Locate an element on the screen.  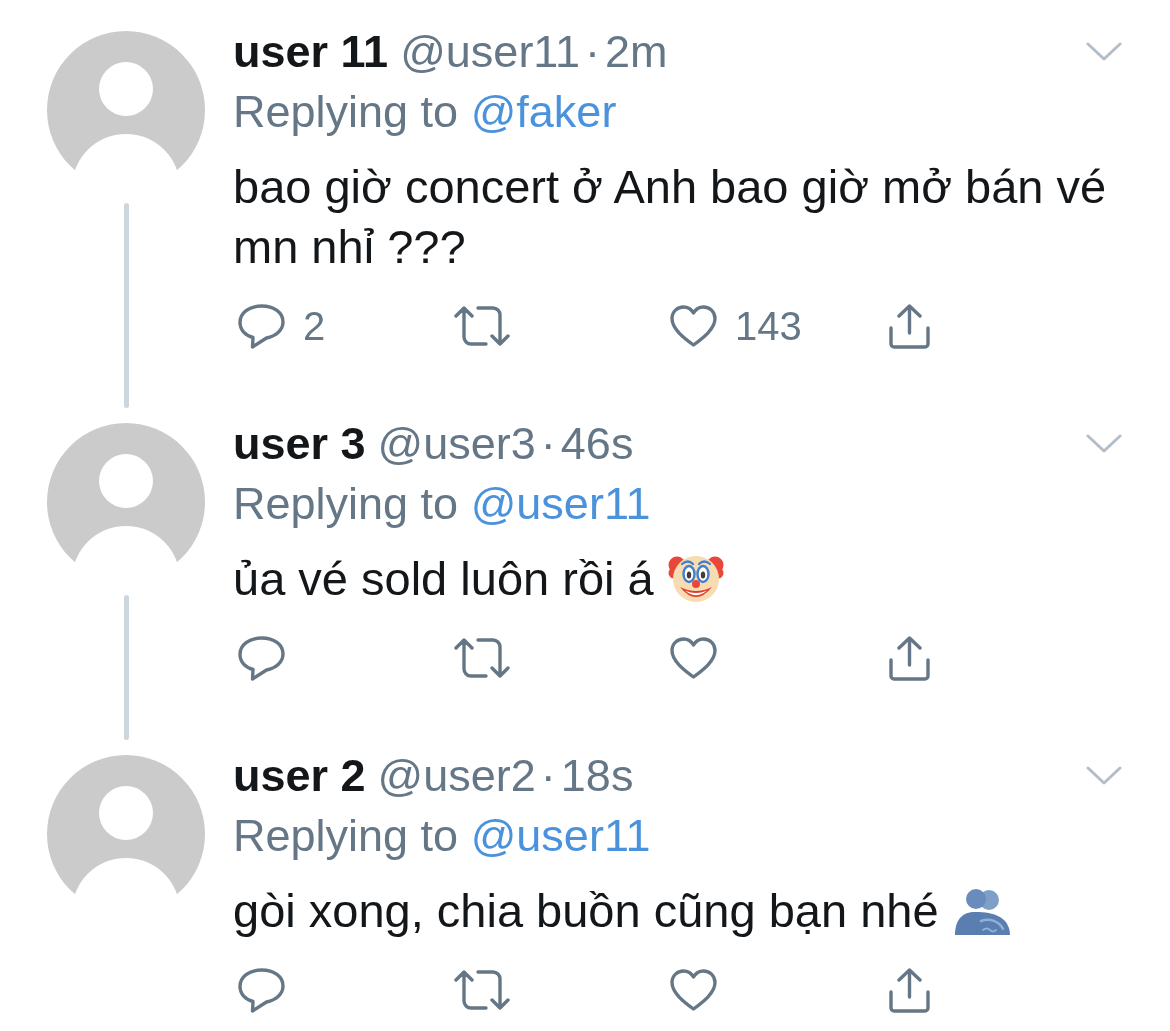
timestamp: 46s is located at coordinates (597, 444).